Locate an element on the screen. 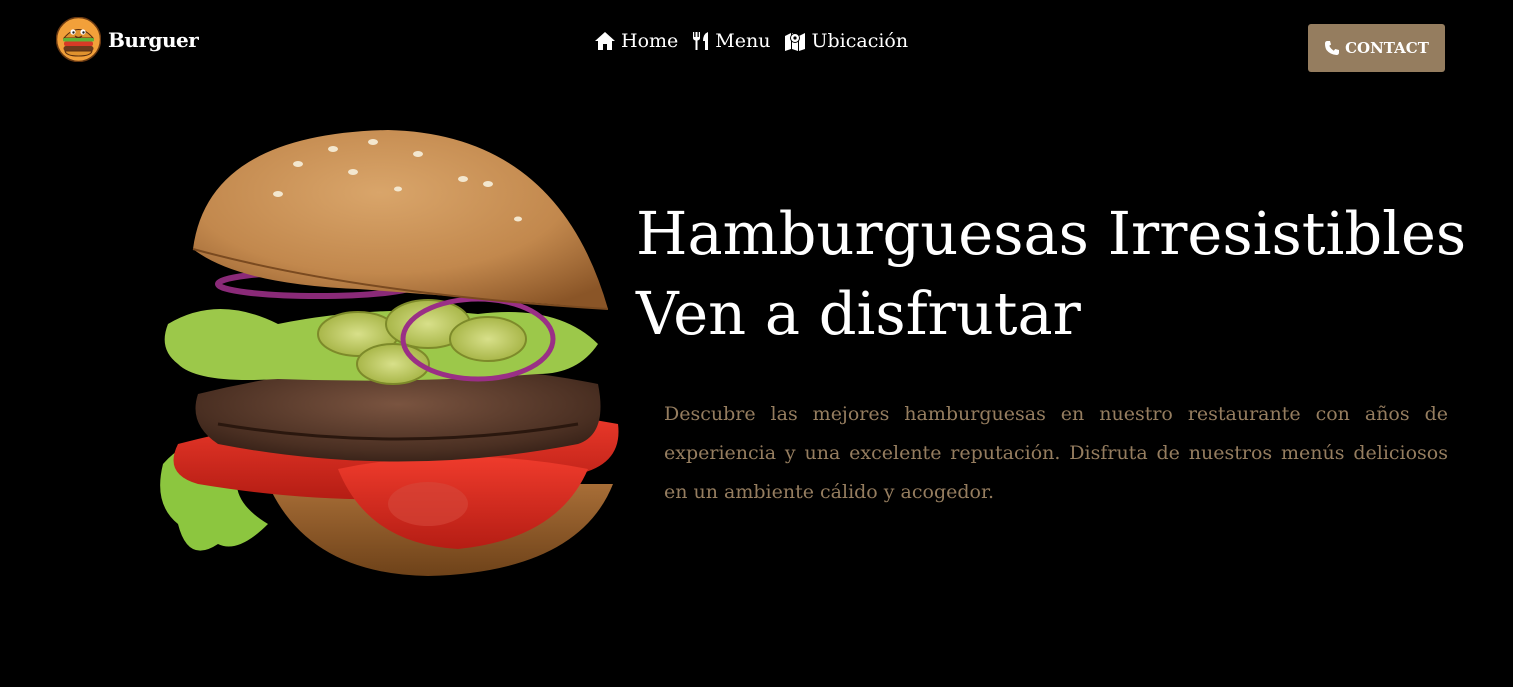 This screenshot has height=687, width=1513. phone-icon is located at coordinates (1332, 48).